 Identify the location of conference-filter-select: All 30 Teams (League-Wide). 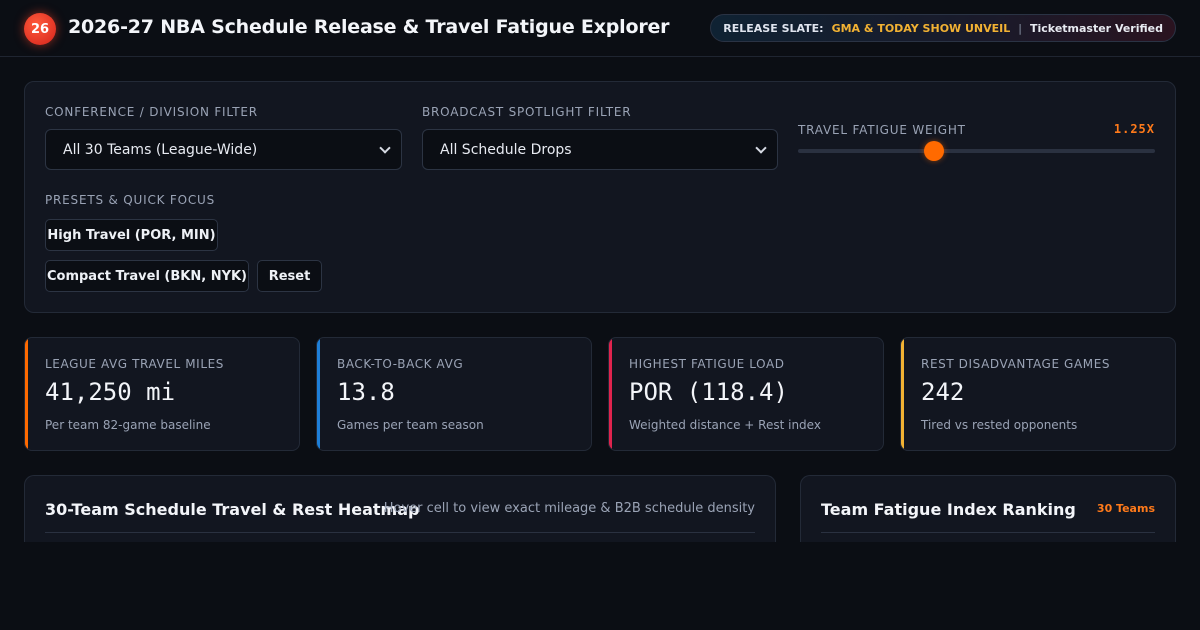
(223, 149).